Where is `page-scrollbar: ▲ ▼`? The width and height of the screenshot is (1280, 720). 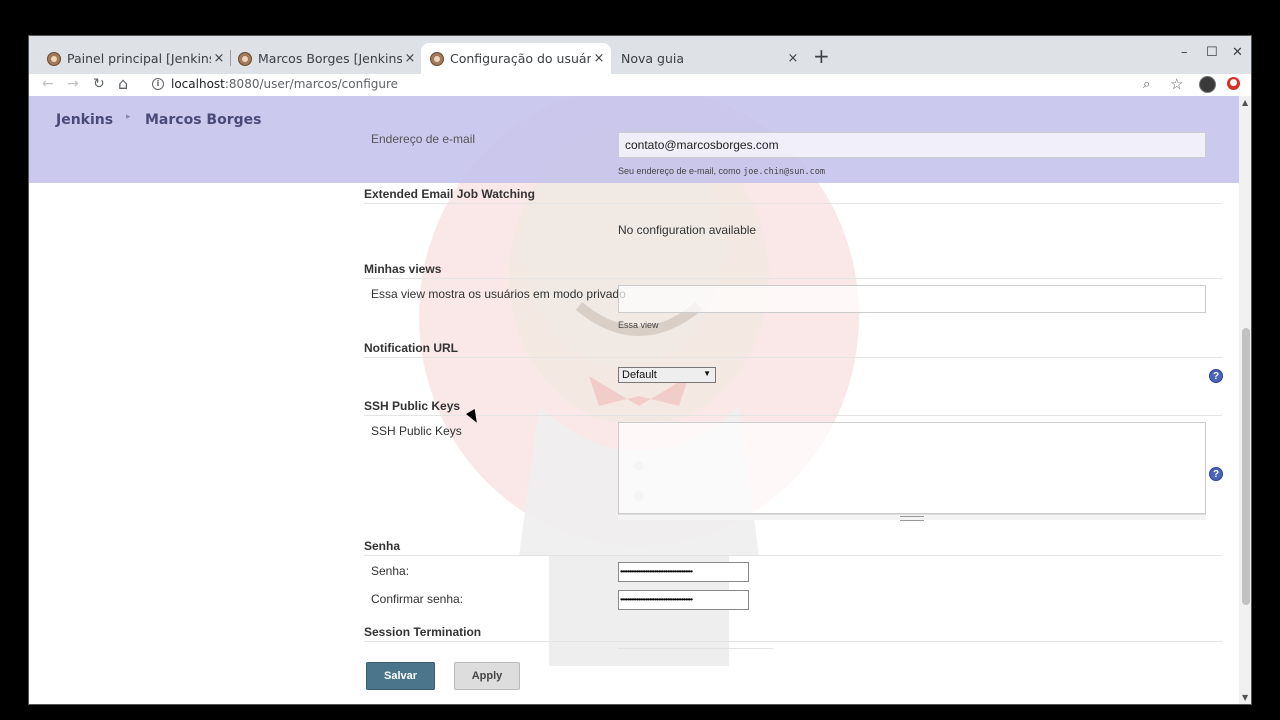
page-scrollbar: ▲ ▼ is located at coordinates (1245, 400).